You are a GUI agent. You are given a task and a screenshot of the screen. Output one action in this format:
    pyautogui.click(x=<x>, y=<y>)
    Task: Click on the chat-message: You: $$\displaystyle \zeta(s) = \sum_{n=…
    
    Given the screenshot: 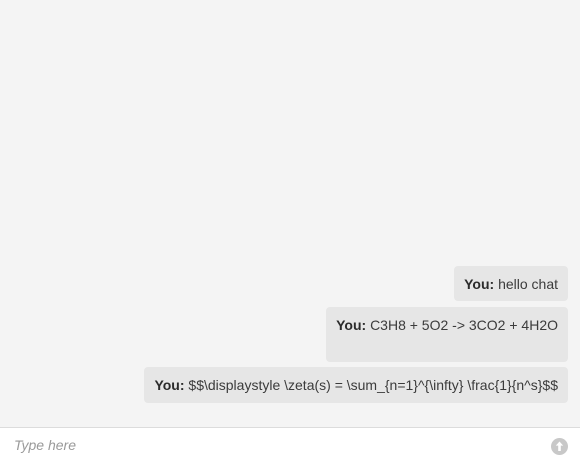 What is the action you would take?
    pyautogui.click(x=356, y=385)
    